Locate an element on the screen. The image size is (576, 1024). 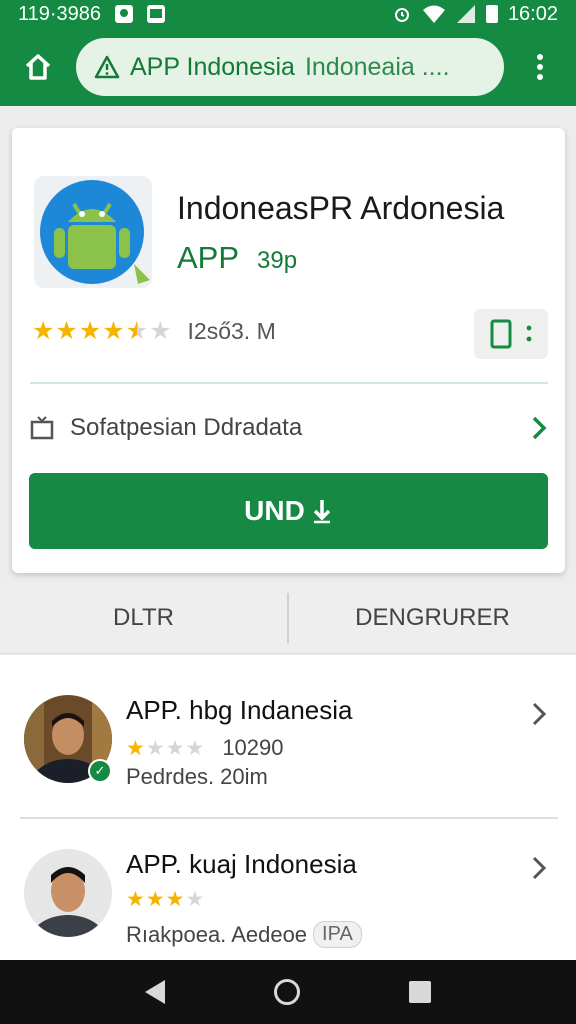
home-circle-icon is located at coordinates (286, 992).